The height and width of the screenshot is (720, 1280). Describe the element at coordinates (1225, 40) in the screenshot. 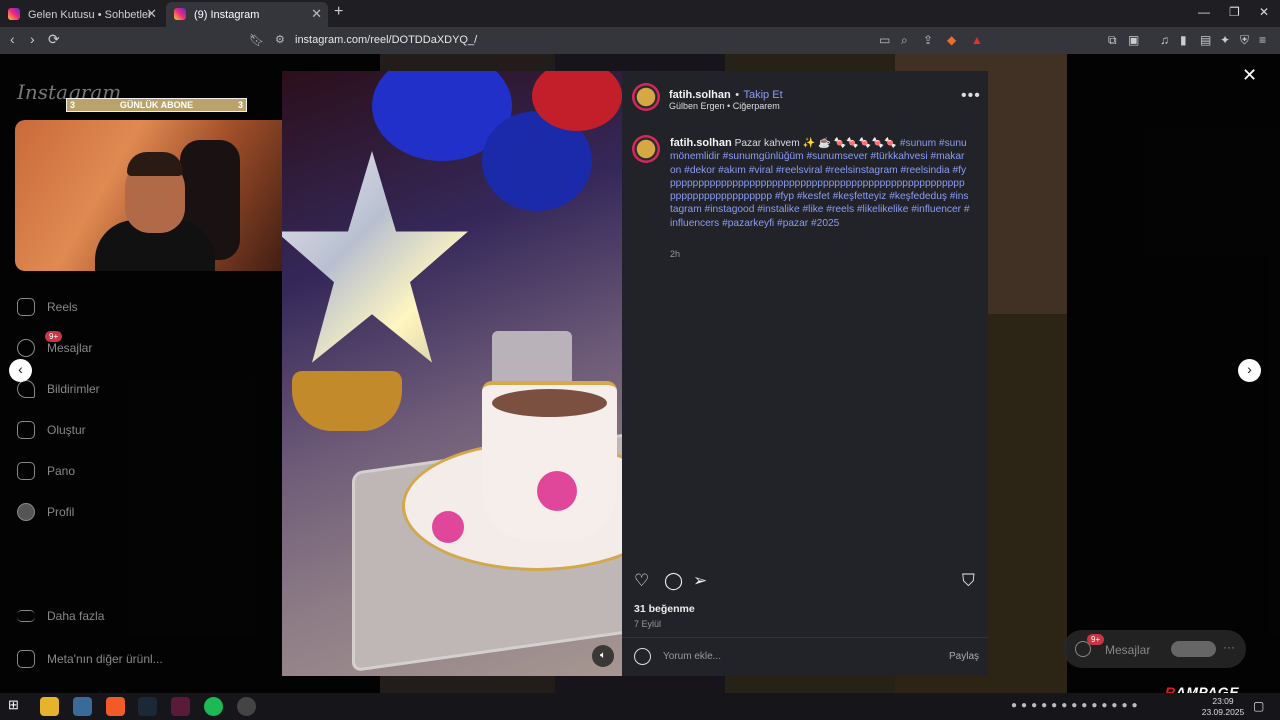

I see `leo-icon: ✦` at that location.